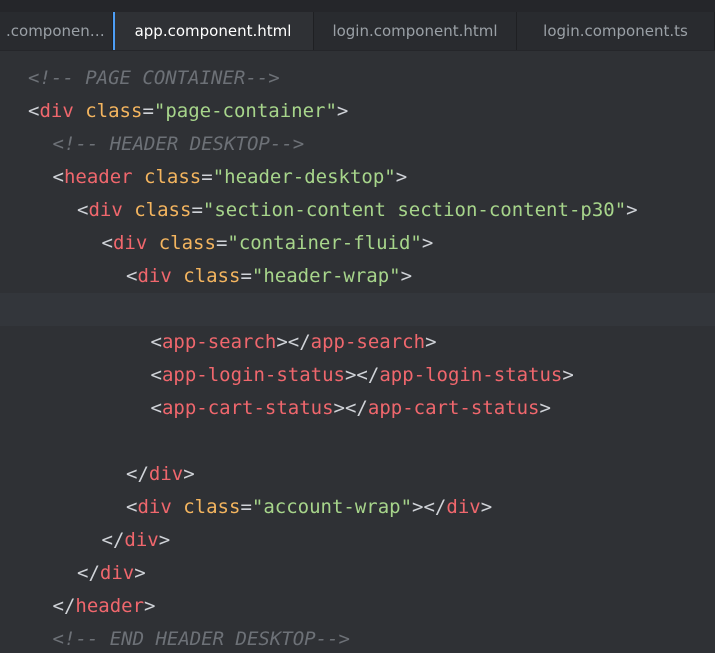 The height and width of the screenshot is (653, 715). Describe the element at coordinates (357, 638) in the screenshot. I see `code-line: <!-- END HEADER DESKTOP-->` at that location.